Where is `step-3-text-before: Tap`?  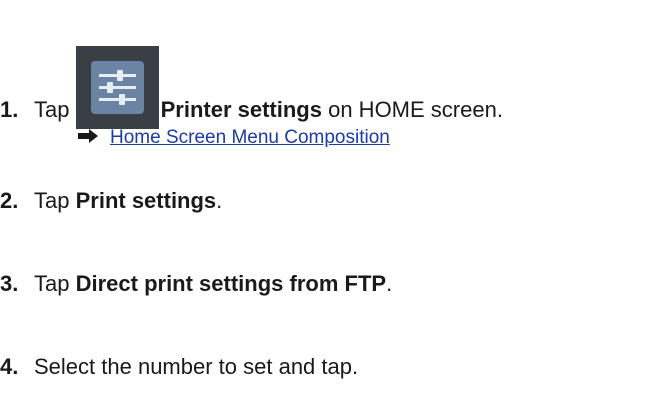 step-3-text-before: Tap is located at coordinates (55, 283).